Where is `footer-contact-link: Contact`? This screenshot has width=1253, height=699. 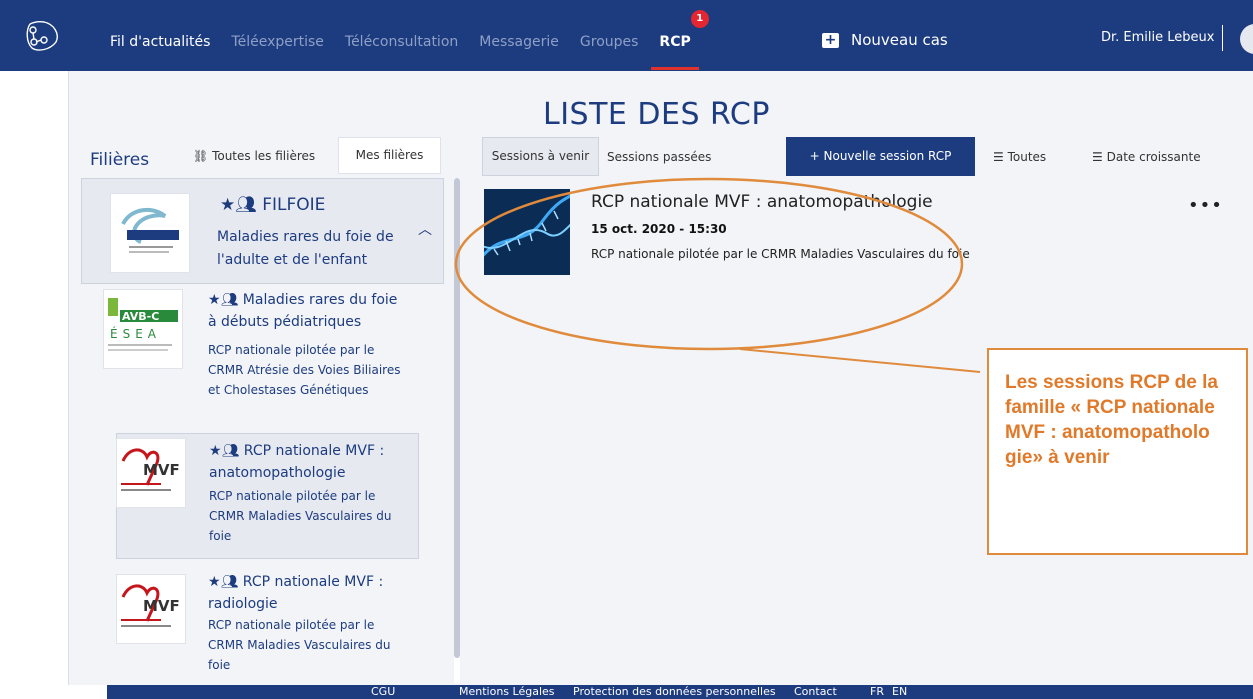
footer-contact-link: Contact is located at coordinates (815, 692).